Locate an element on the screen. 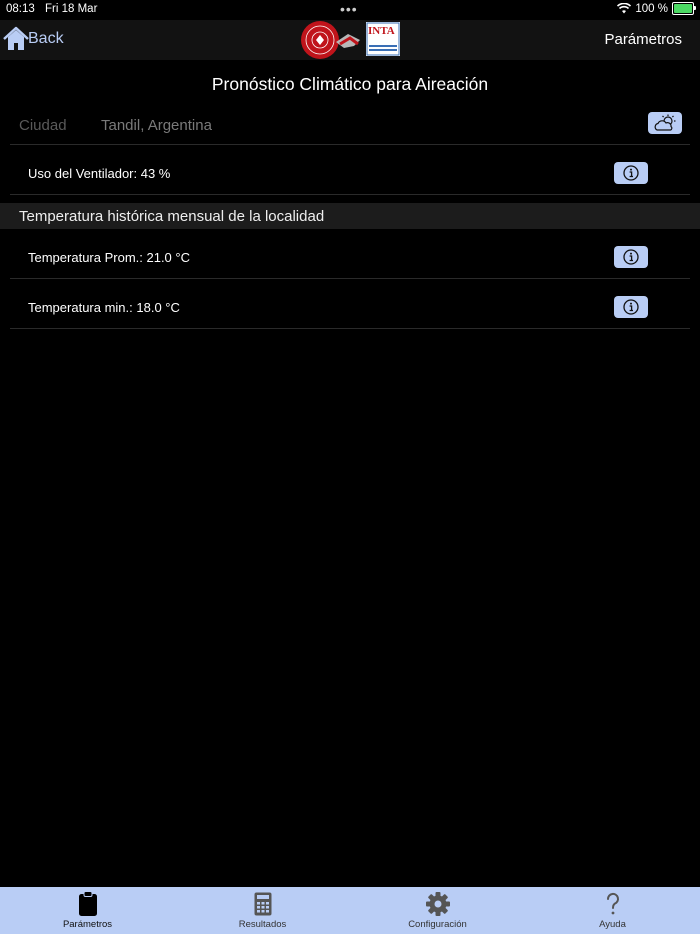 The width and height of the screenshot is (700, 934). tab-resultados: Resultados is located at coordinates (262, 910).